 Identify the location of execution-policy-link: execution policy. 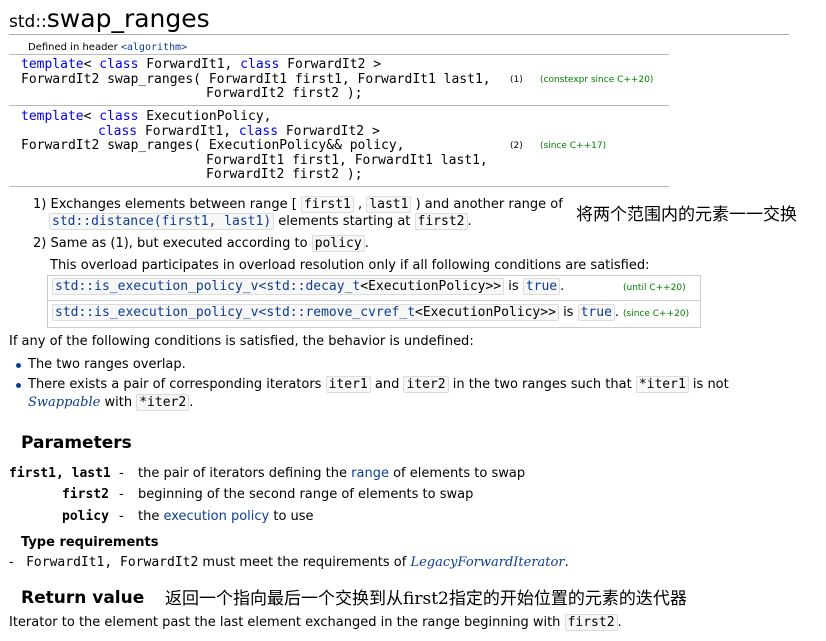
(216, 516).